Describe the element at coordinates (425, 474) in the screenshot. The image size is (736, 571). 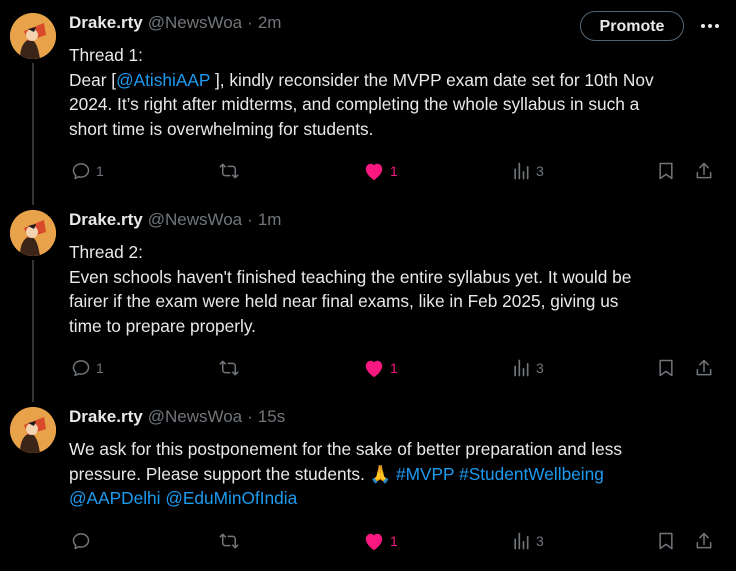
I see `hashtag-link: #MVPP` at that location.